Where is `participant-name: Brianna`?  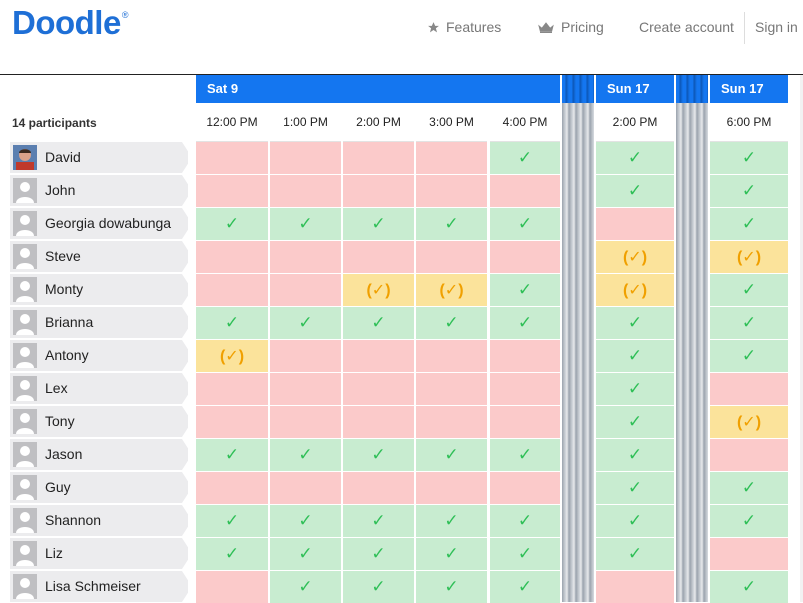
participant-name: Brianna is located at coordinates (69, 322).